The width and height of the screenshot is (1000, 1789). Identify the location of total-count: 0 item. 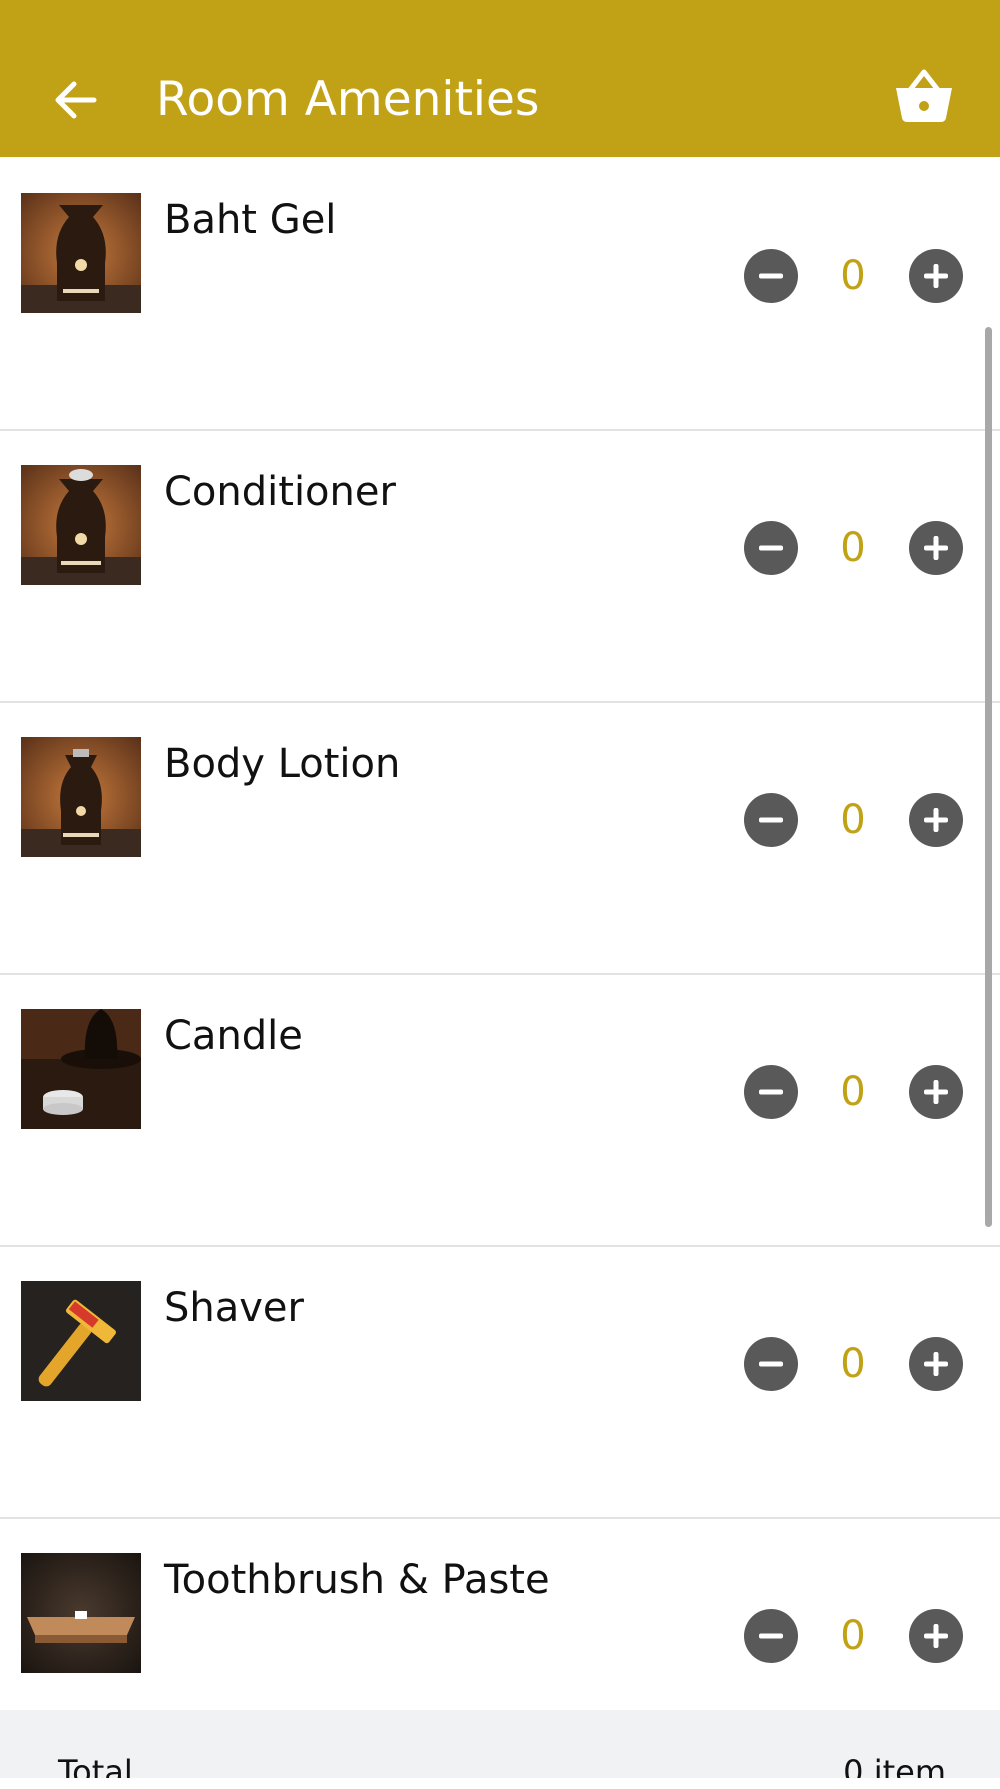
(894, 1765).